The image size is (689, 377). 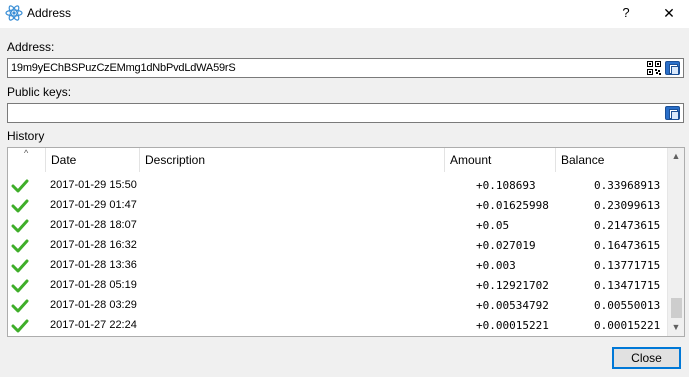 I want to click on header-amount: Amount, so click(x=500, y=160).